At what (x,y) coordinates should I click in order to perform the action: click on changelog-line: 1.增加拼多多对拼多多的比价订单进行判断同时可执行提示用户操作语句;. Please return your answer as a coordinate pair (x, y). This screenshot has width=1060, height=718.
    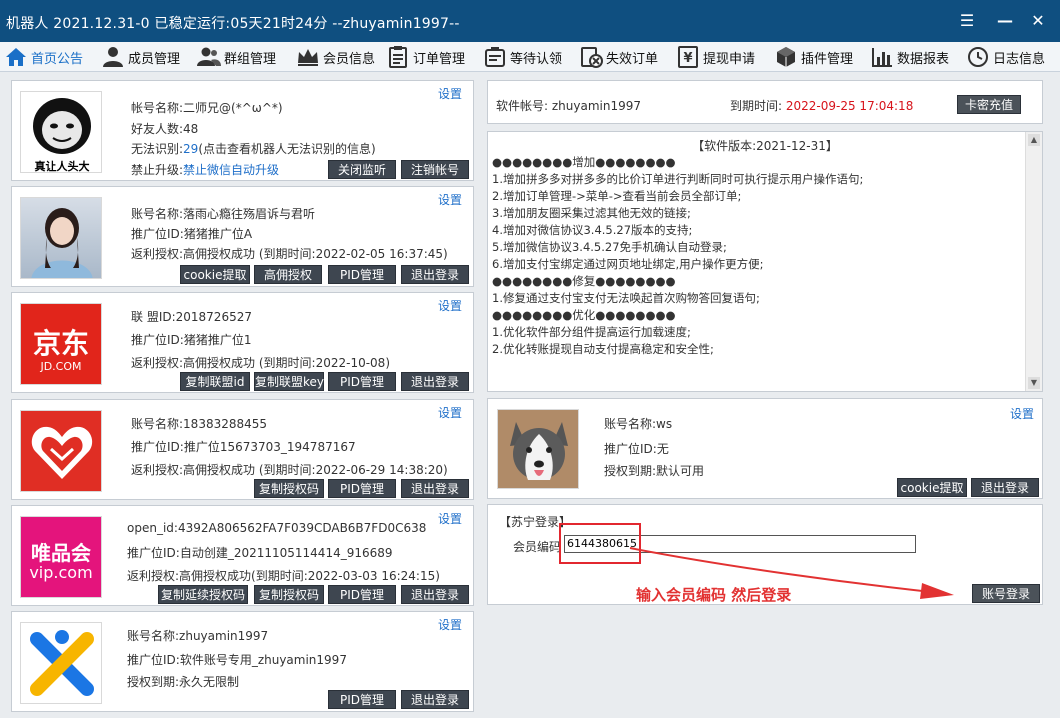
    Looking at the image, I should click on (678, 179).